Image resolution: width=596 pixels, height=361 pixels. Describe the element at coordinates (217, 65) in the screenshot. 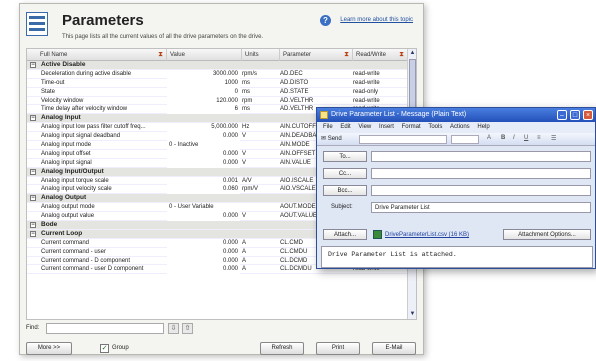

I see `group-row: − Active Disable` at that location.